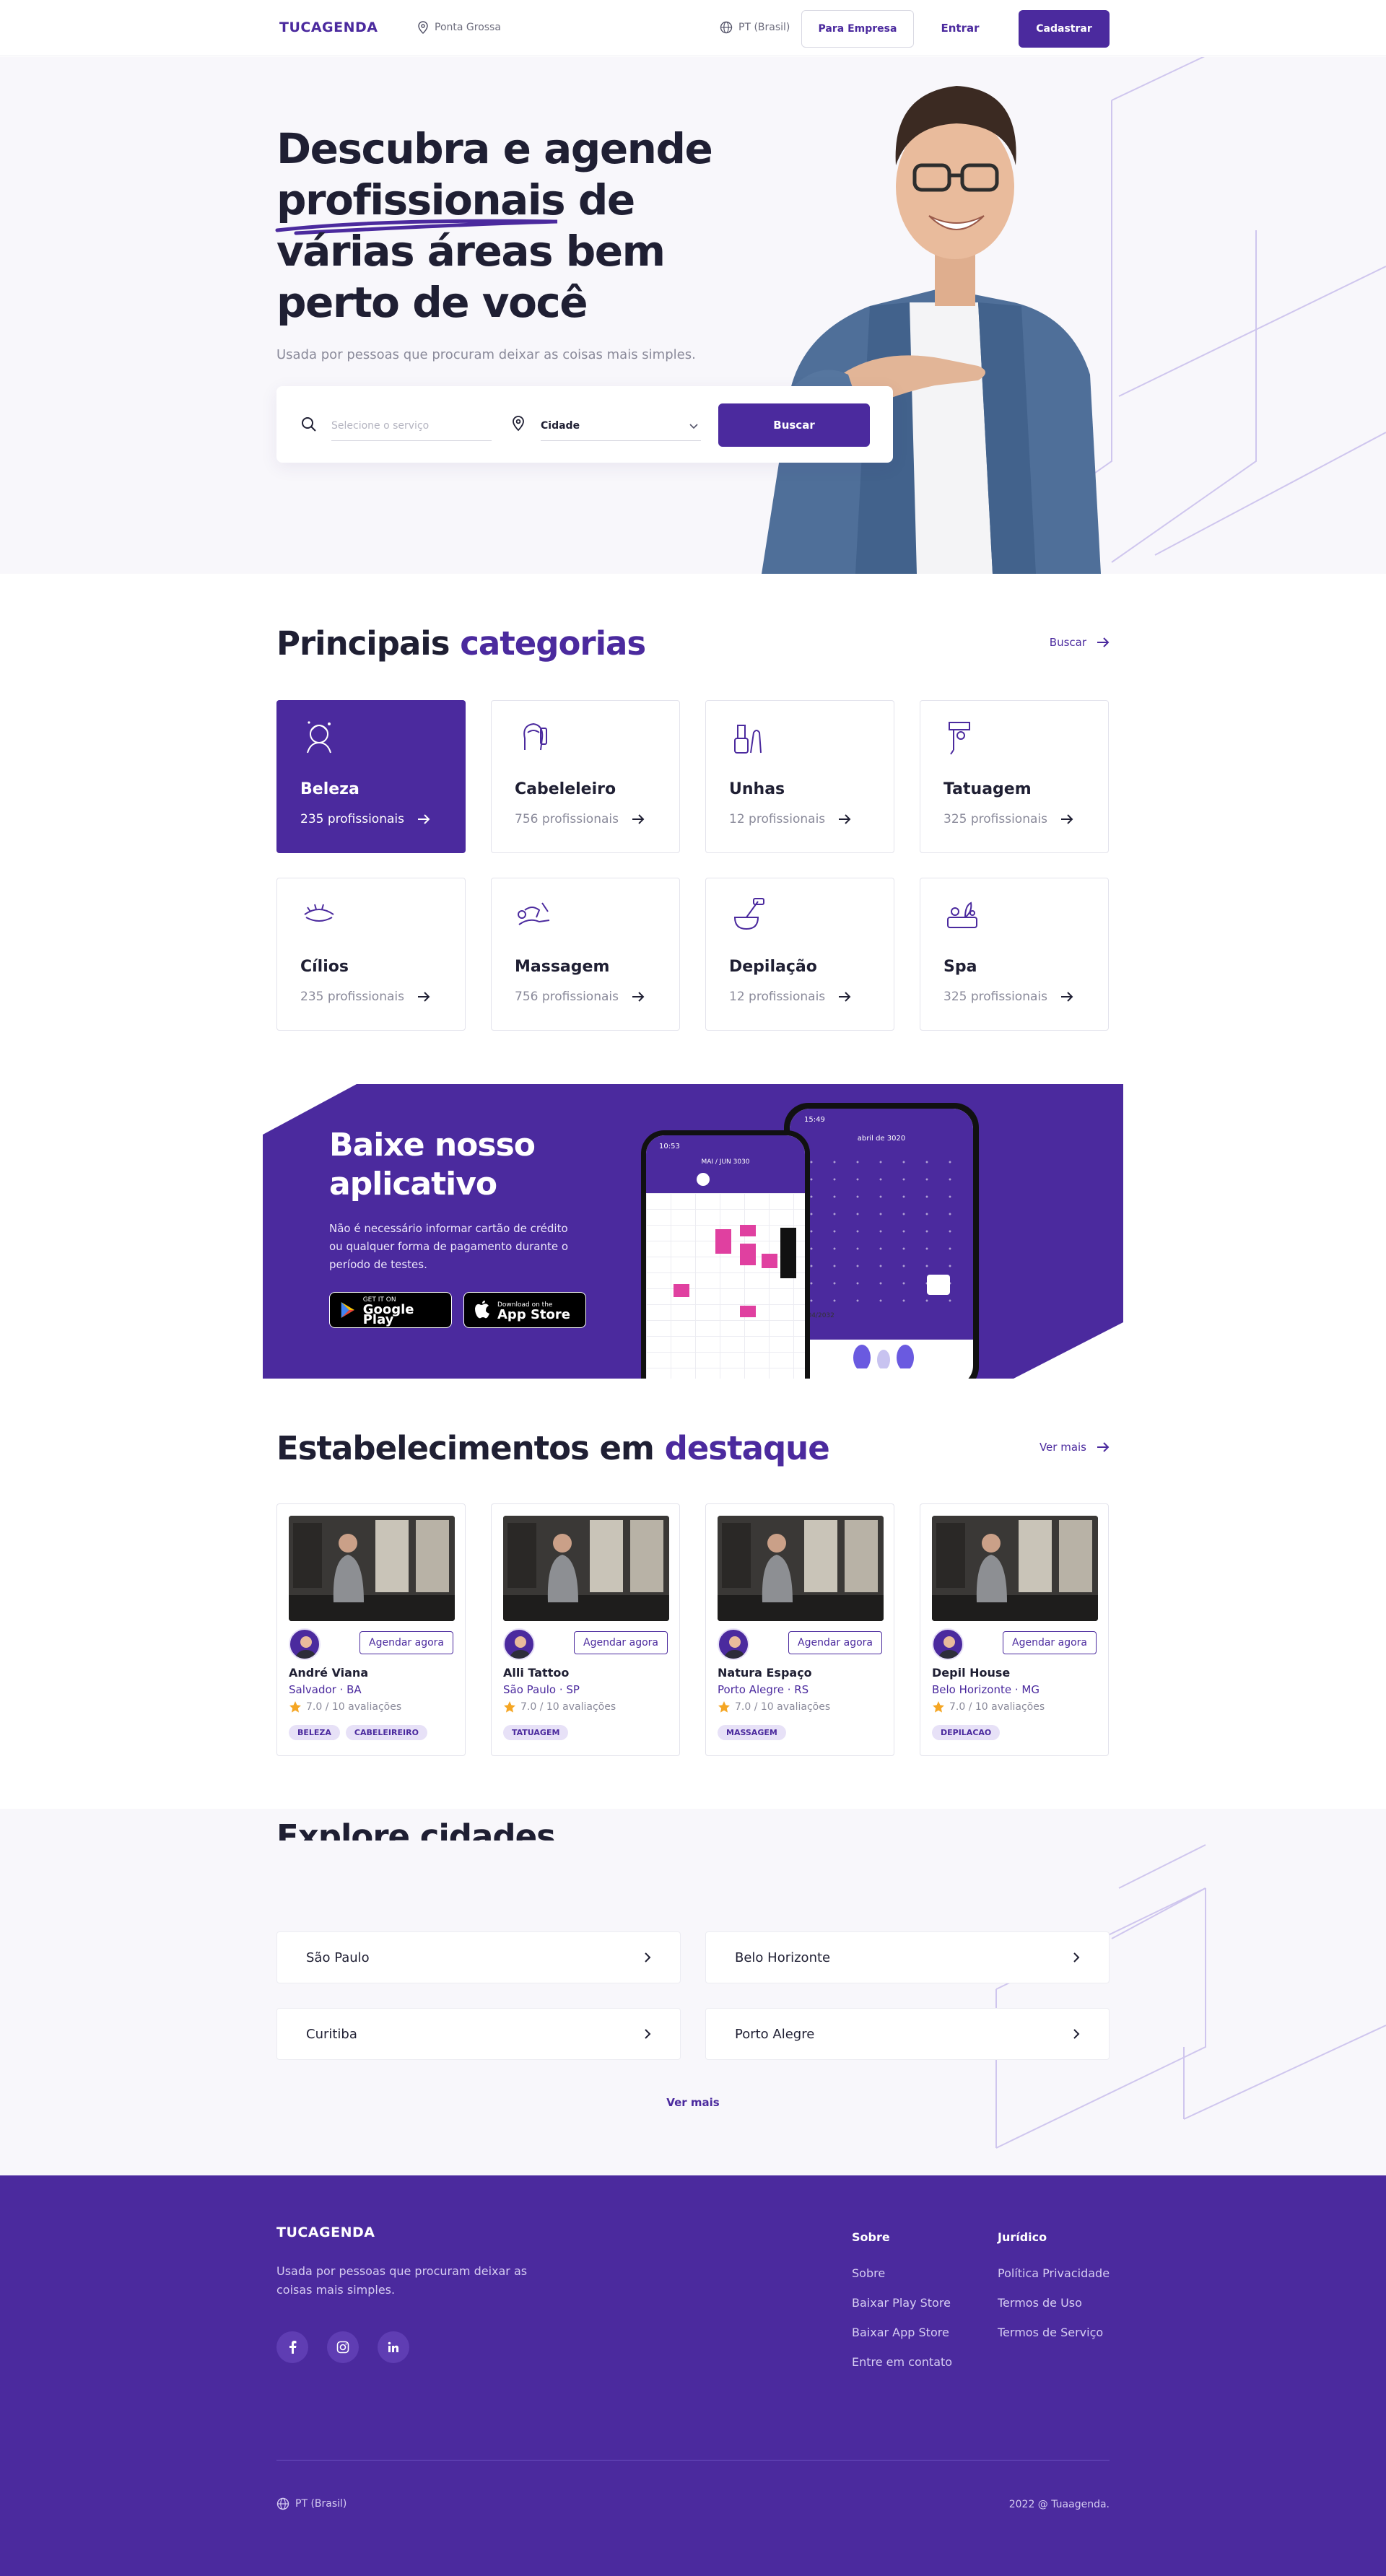  Describe the element at coordinates (482, 1310) in the screenshot. I see `apple-icon` at that location.